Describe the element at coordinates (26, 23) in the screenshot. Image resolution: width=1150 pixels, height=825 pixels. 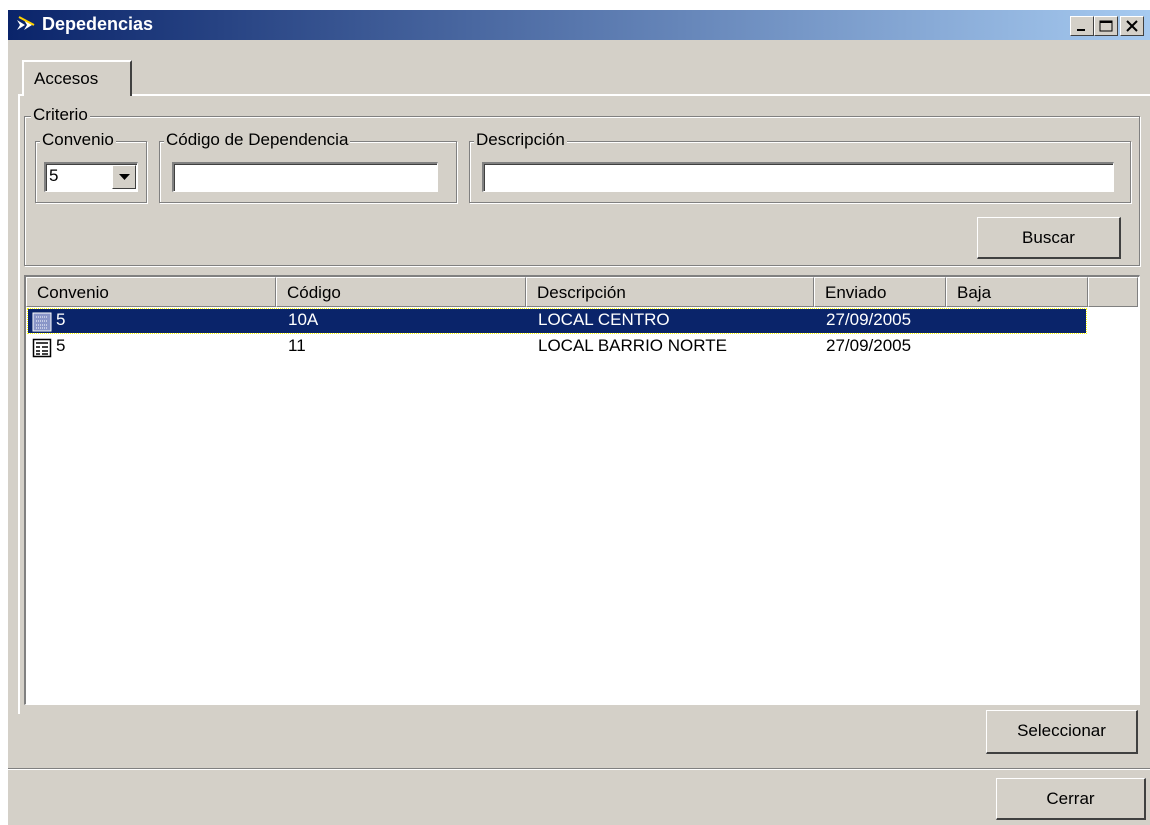
I see `app-arrow-icon` at that location.